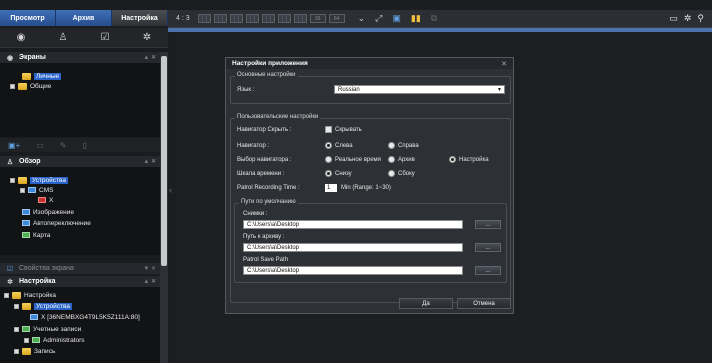 Image resolution: width=712 pixels, height=363 pixels. What do you see at coordinates (164, 161) in the screenshot?
I see `scroll-thumb` at bounding box center [164, 161].